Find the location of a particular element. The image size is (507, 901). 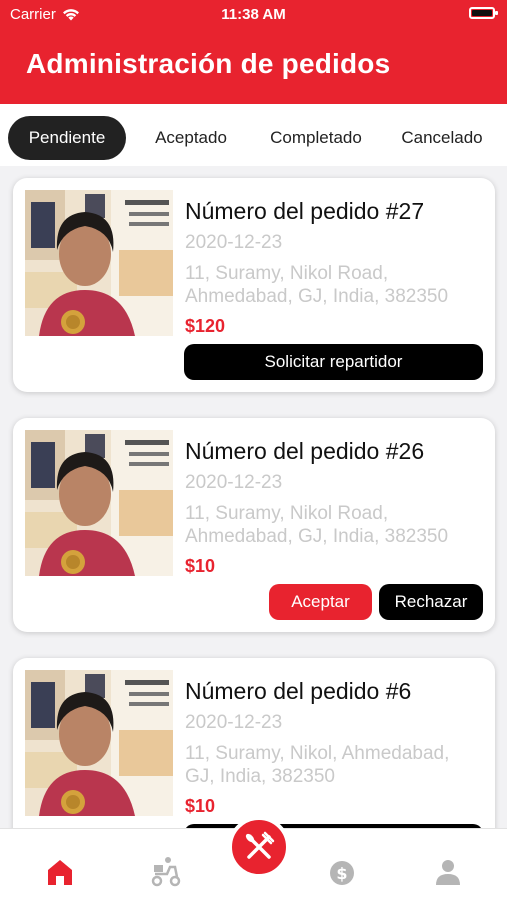

nav-earnings: $ is located at coordinates (342, 871).